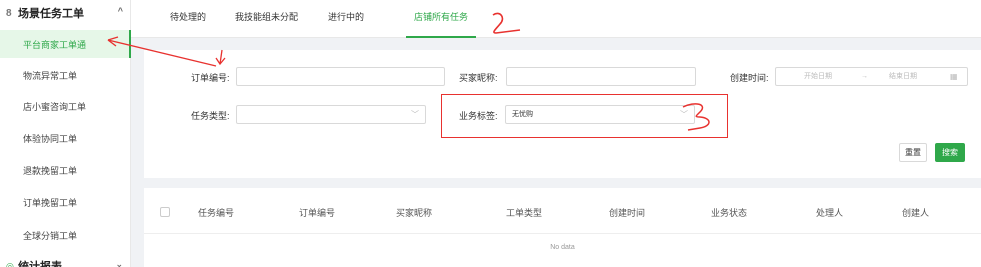 The width and height of the screenshot is (981, 267). What do you see at coordinates (414, 213) in the screenshot?
I see `column-header: 买家昵称` at bounding box center [414, 213].